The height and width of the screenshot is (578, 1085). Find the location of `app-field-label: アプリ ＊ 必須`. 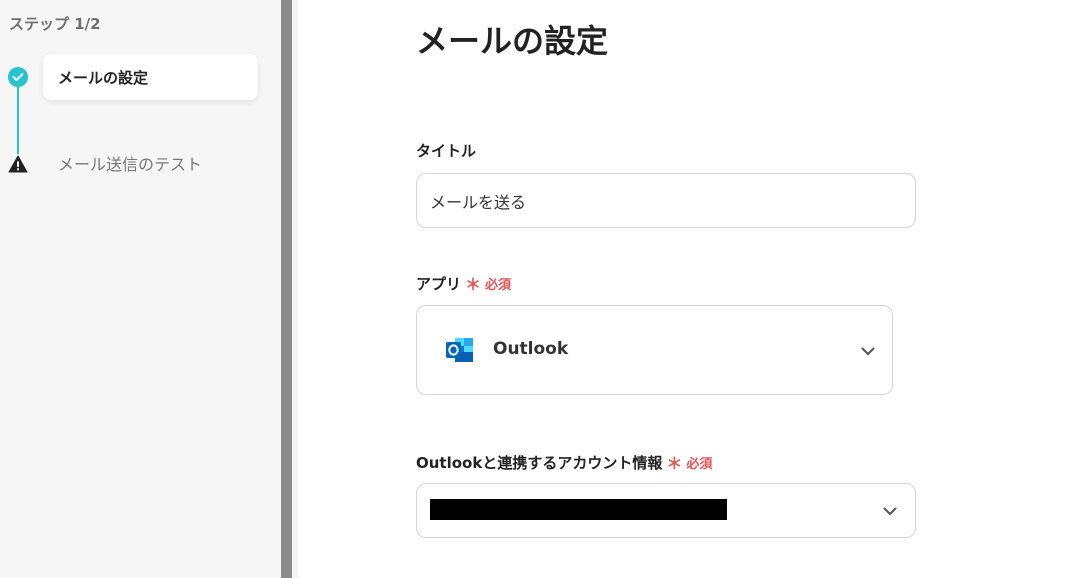

app-field-label: アプリ ＊ 必須 is located at coordinates (463, 283).